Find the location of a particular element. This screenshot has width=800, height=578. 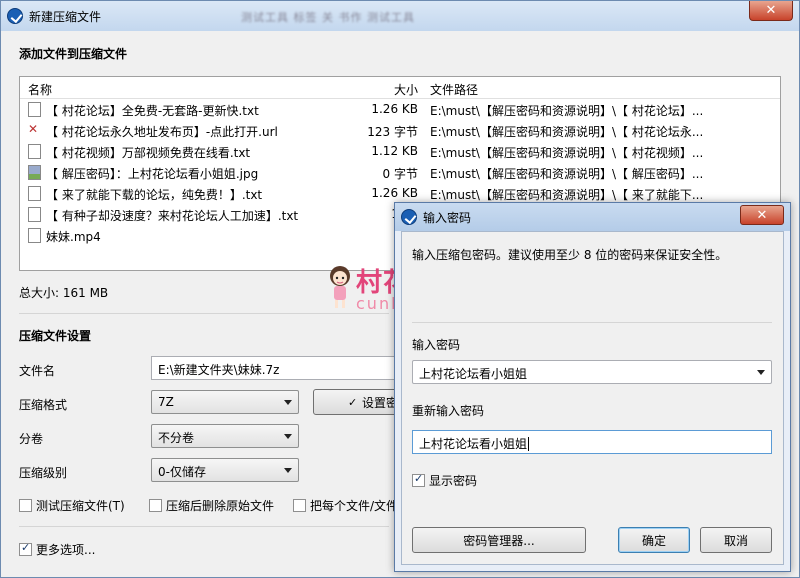

blurred-taskbar-text: 测试工具 标签 关 书作 测试工具 is located at coordinates (328, 17).